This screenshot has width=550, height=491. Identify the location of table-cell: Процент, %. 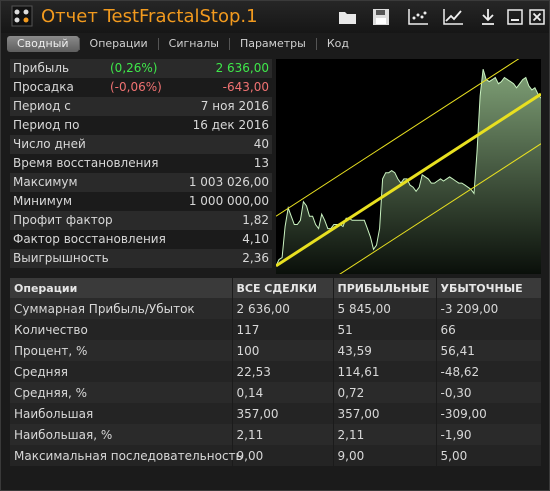
(121, 350).